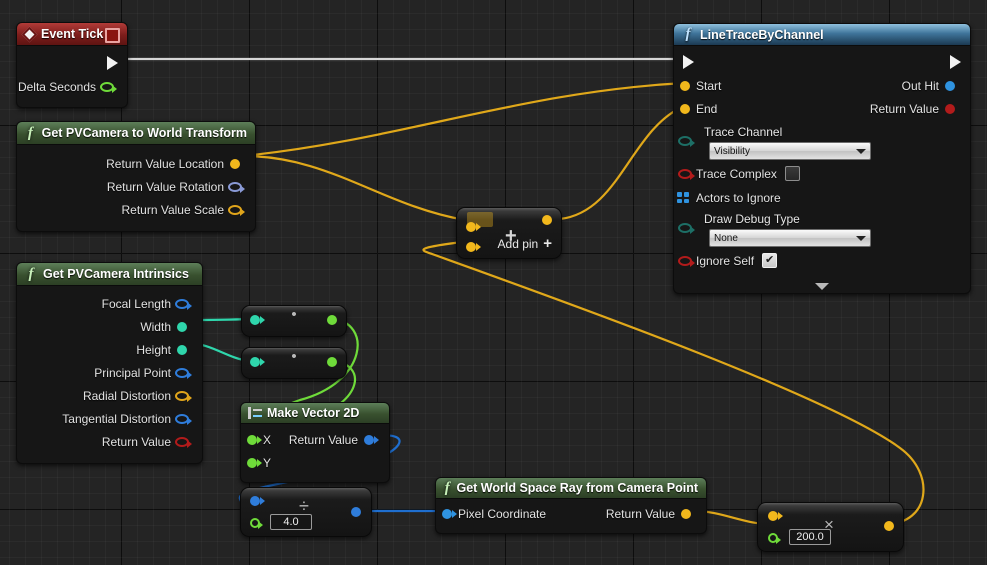 This screenshot has width=987, height=565. What do you see at coordinates (830, 527) in the screenshot?
I see `node-multiply: 200.0 ×` at bounding box center [830, 527].